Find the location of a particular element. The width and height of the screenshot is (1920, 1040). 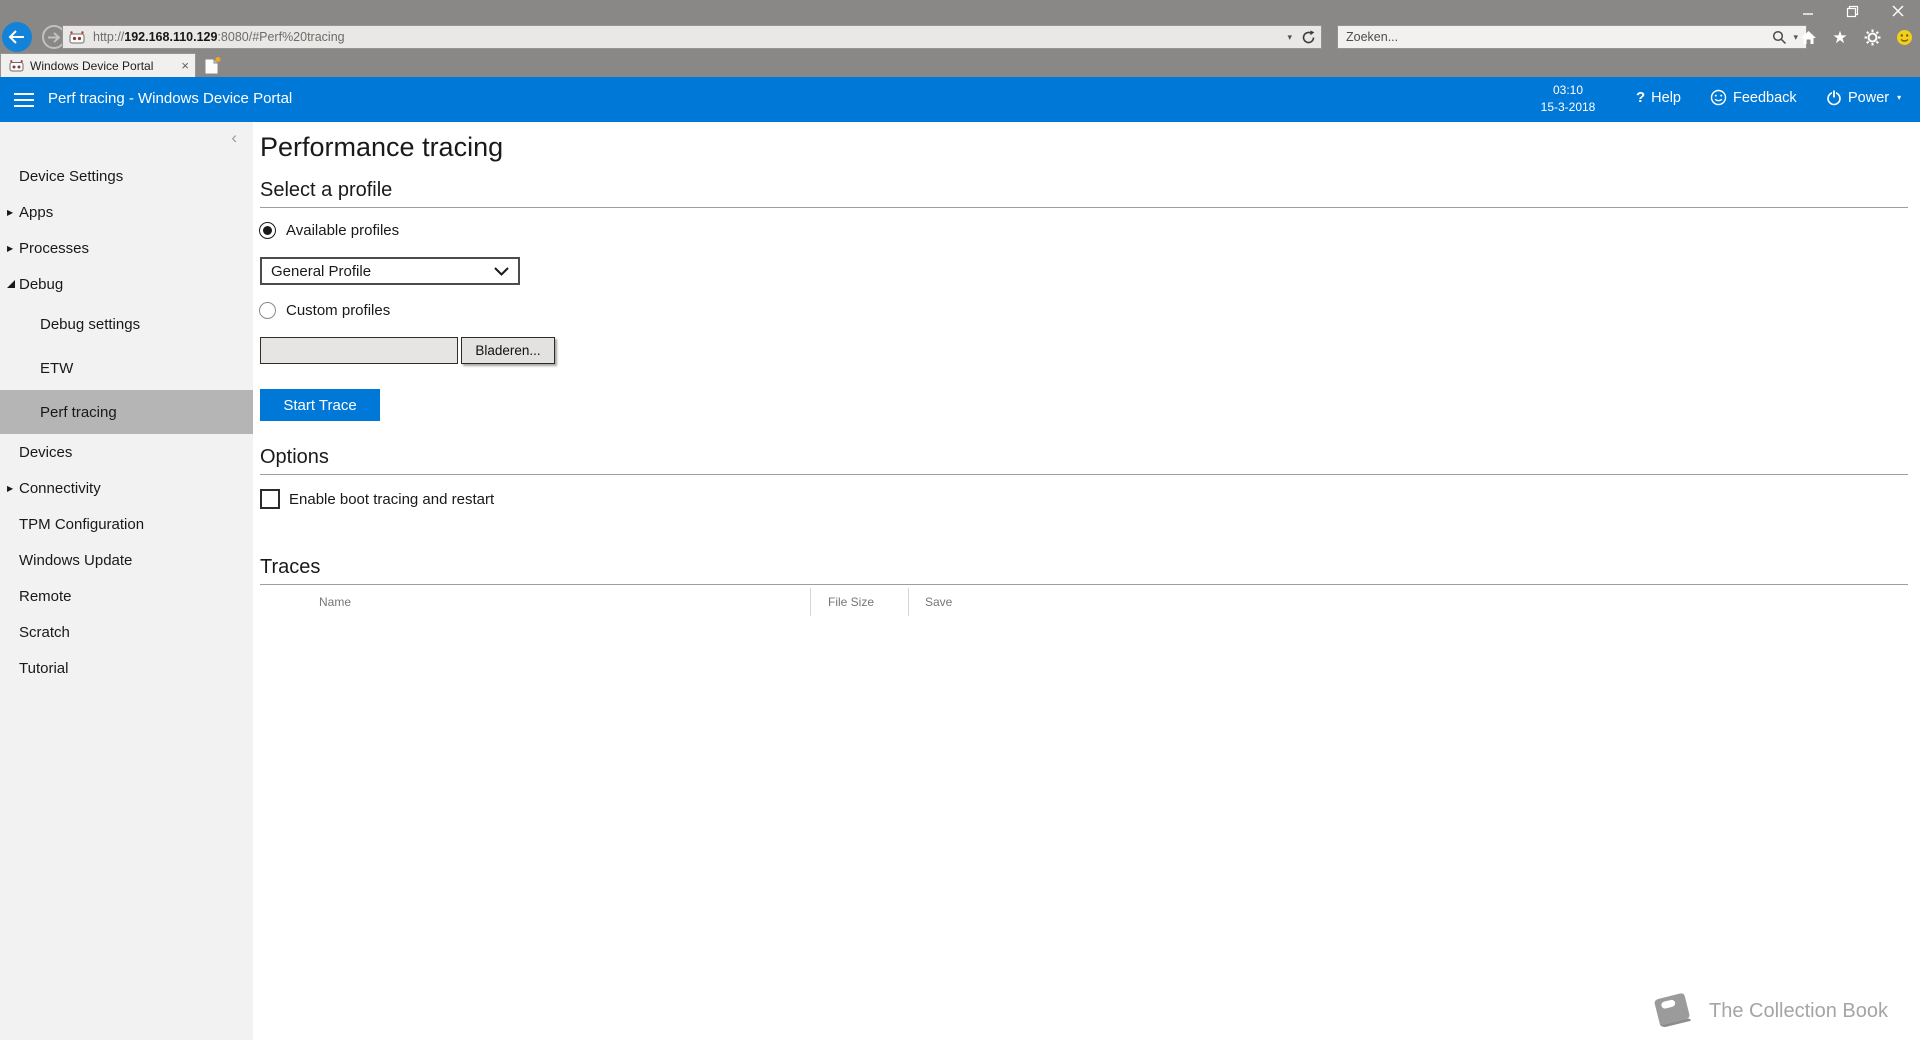

nav-label: Devices is located at coordinates (46, 452).